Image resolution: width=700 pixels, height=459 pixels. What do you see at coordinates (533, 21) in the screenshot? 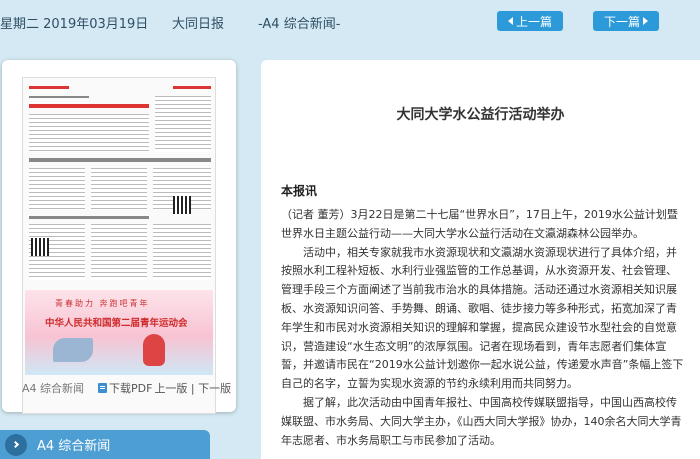
I see `prev-article-label: 上一篇` at bounding box center [533, 21].